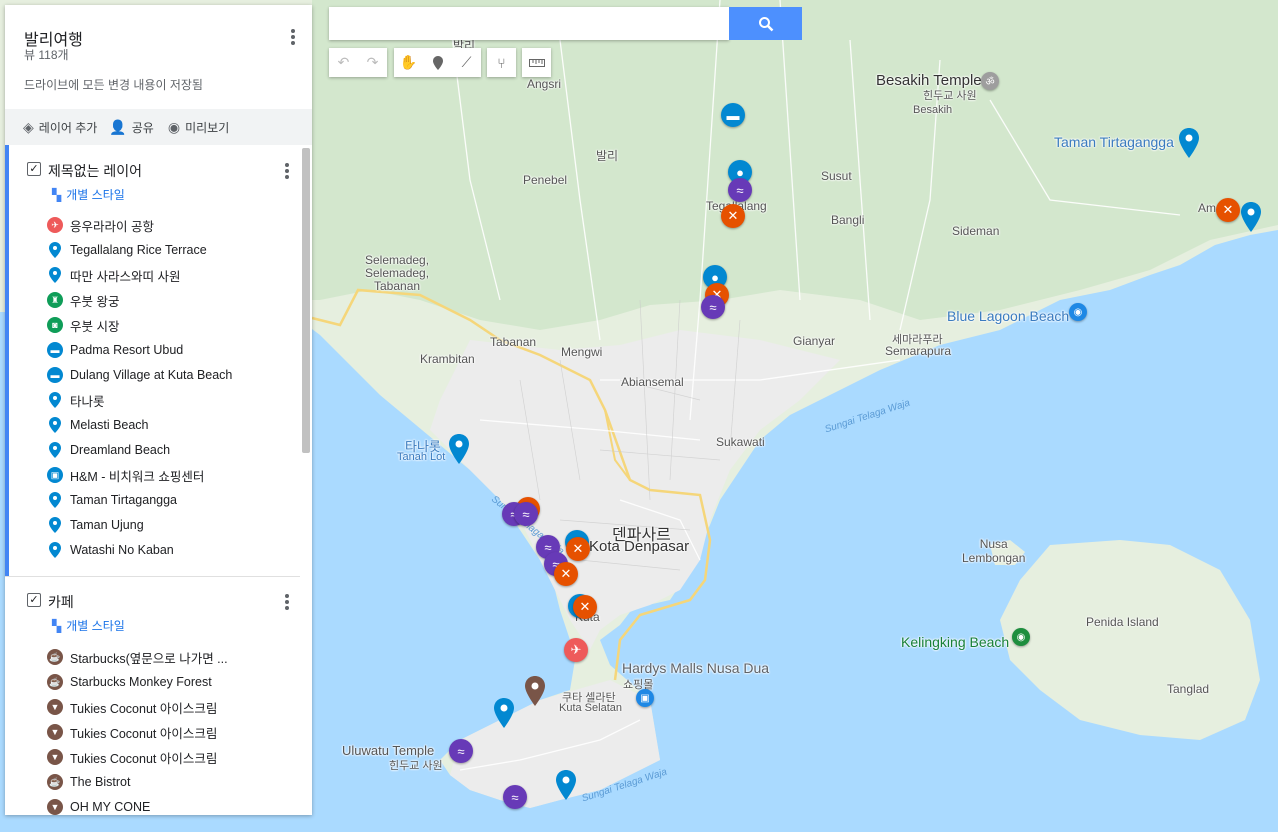 Image resolution: width=1278 pixels, height=832 pixels. Describe the element at coordinates (976, 231) in the screenshot. I see `map-label-sideman: Sideman` at that location.